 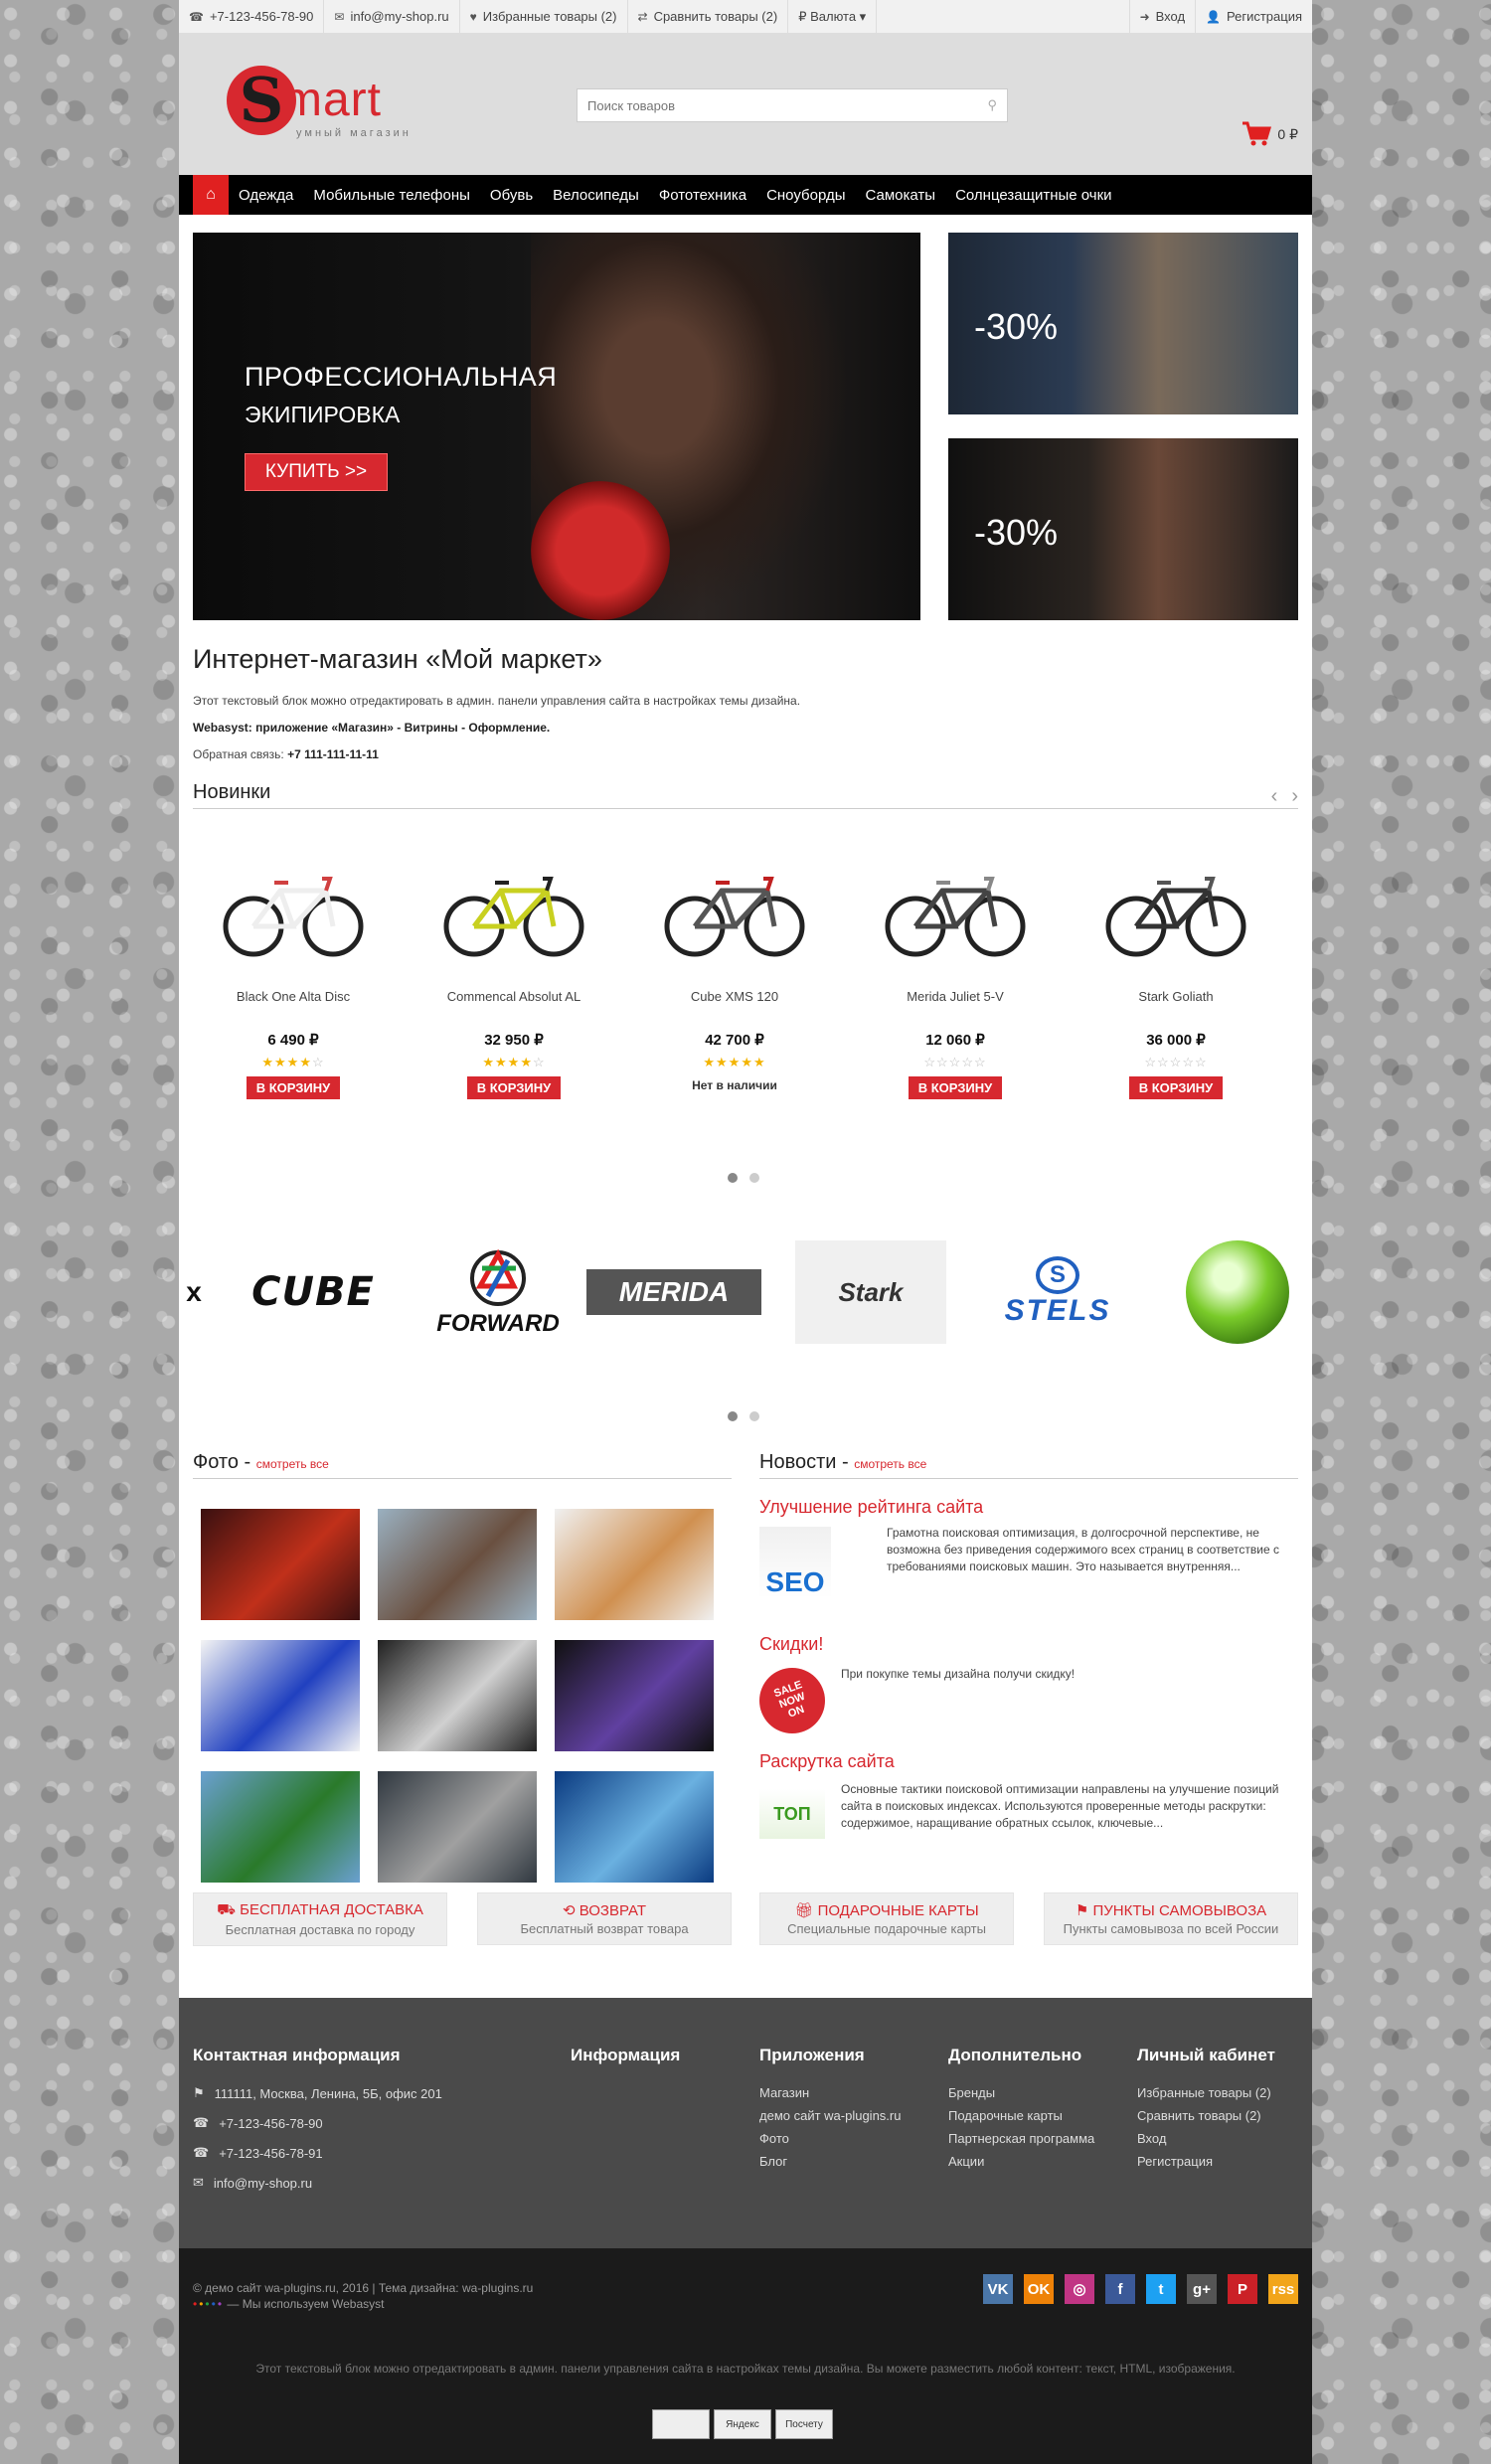 I want to click on instagram-icon: ◎, so click(x=1079, y=2289).